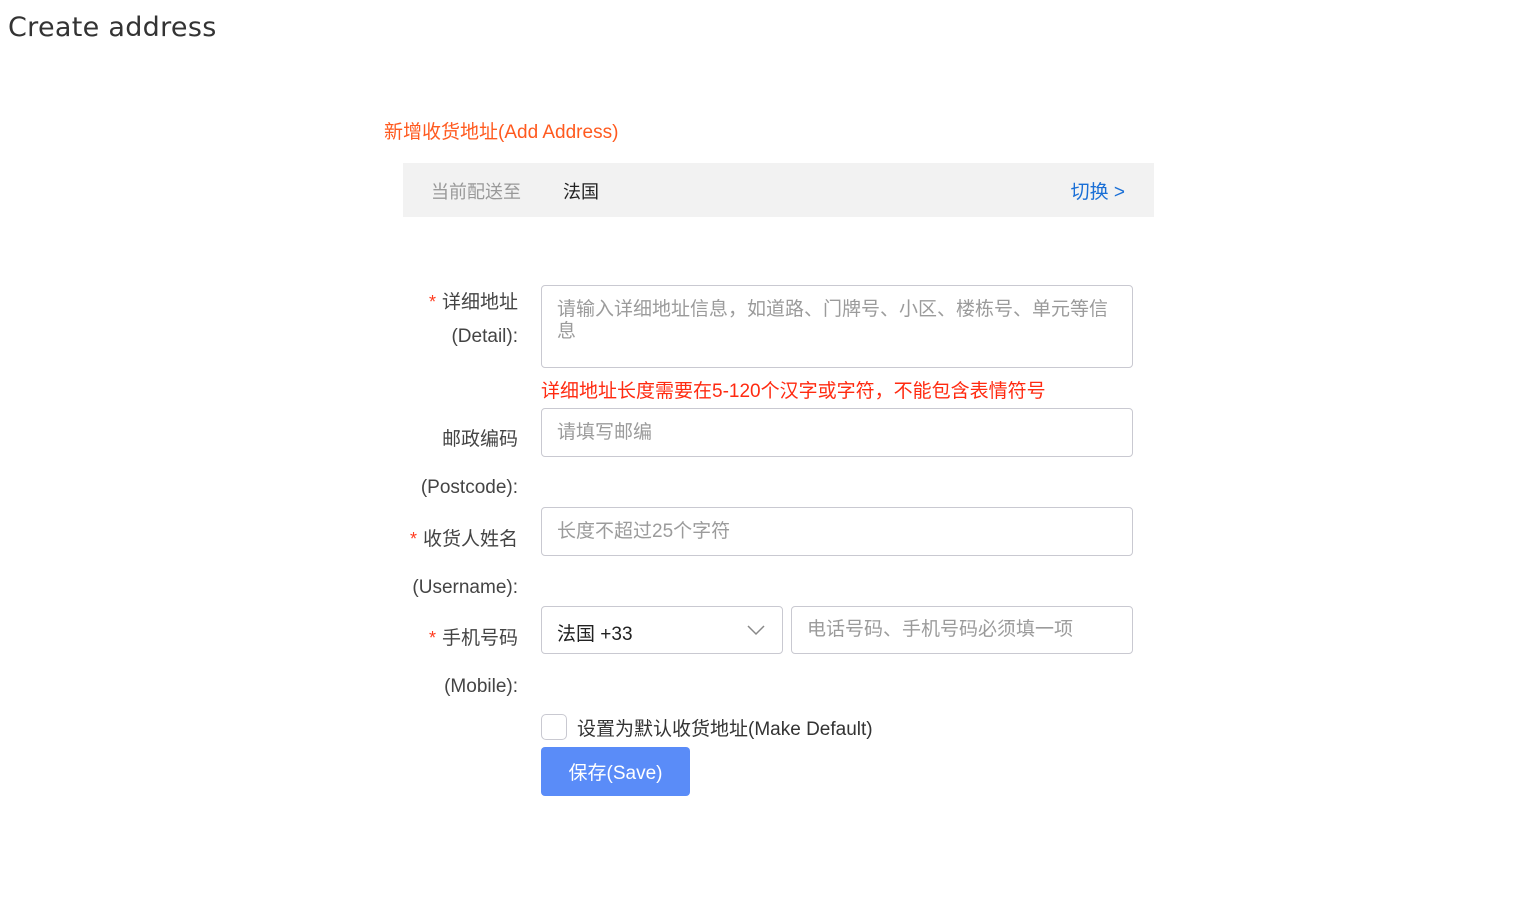  What do you see at coordinates (756, 630) in the screenshot?
I see `chevron-down-icon` at bounding box center [756, 630].